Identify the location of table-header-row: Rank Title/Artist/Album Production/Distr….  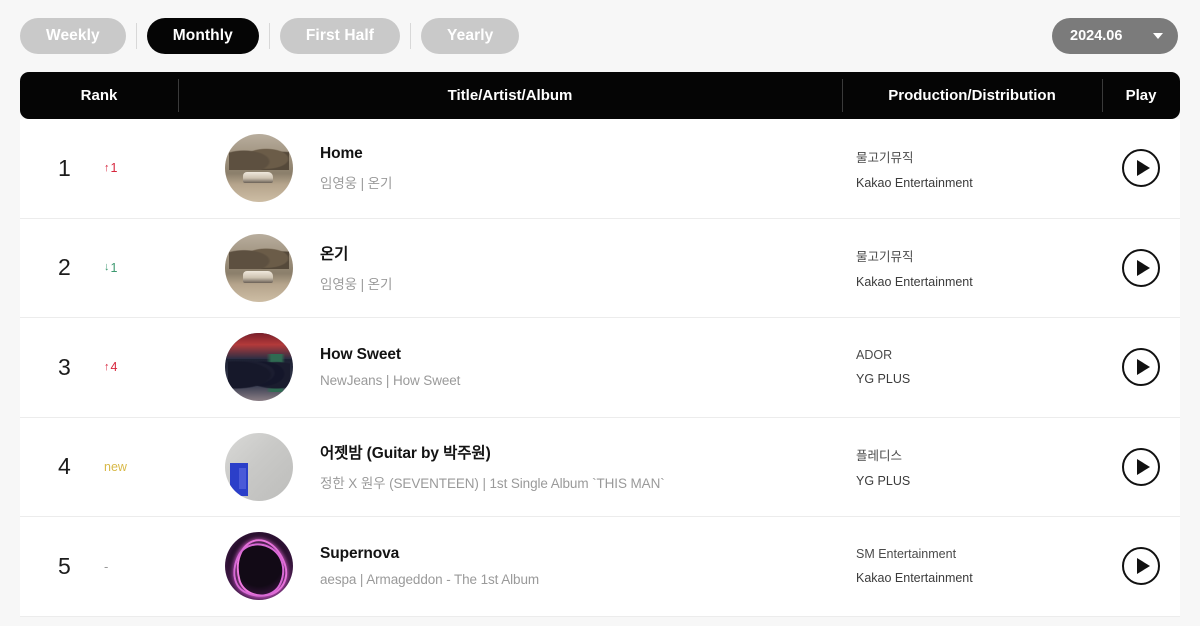
(600, 95).